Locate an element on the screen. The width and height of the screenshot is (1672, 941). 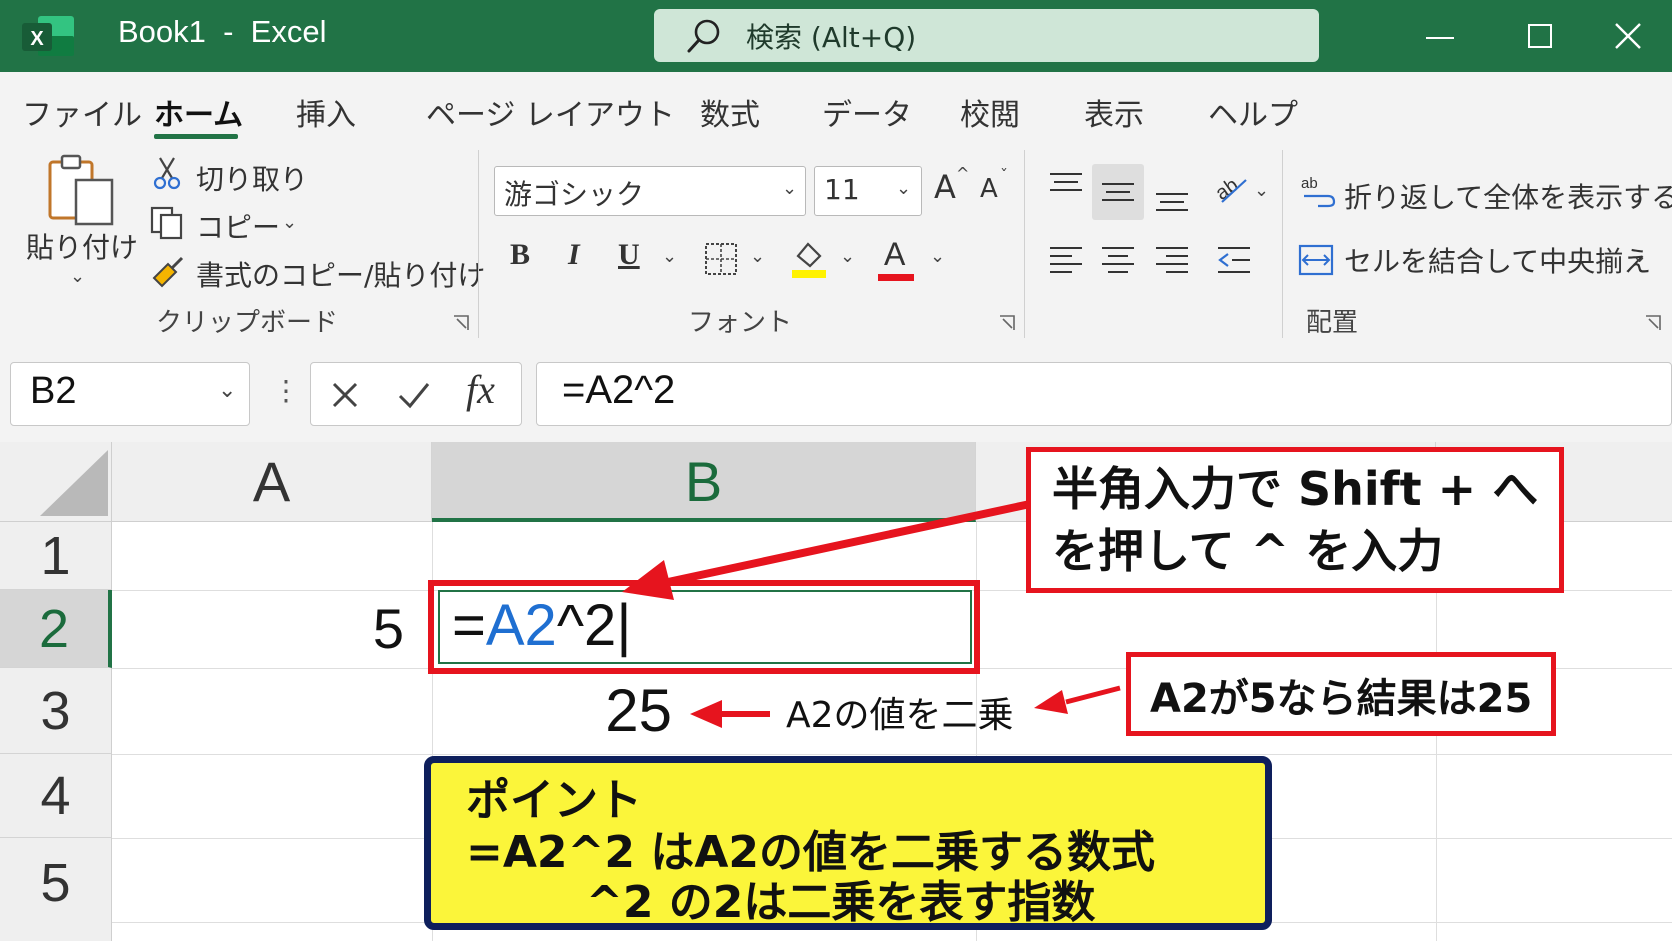
gridline is located at coordinates (892, 754).